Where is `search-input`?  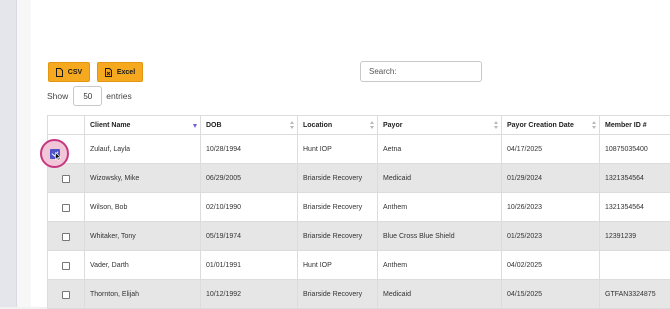
search-input is located at coordinates (421, 71).